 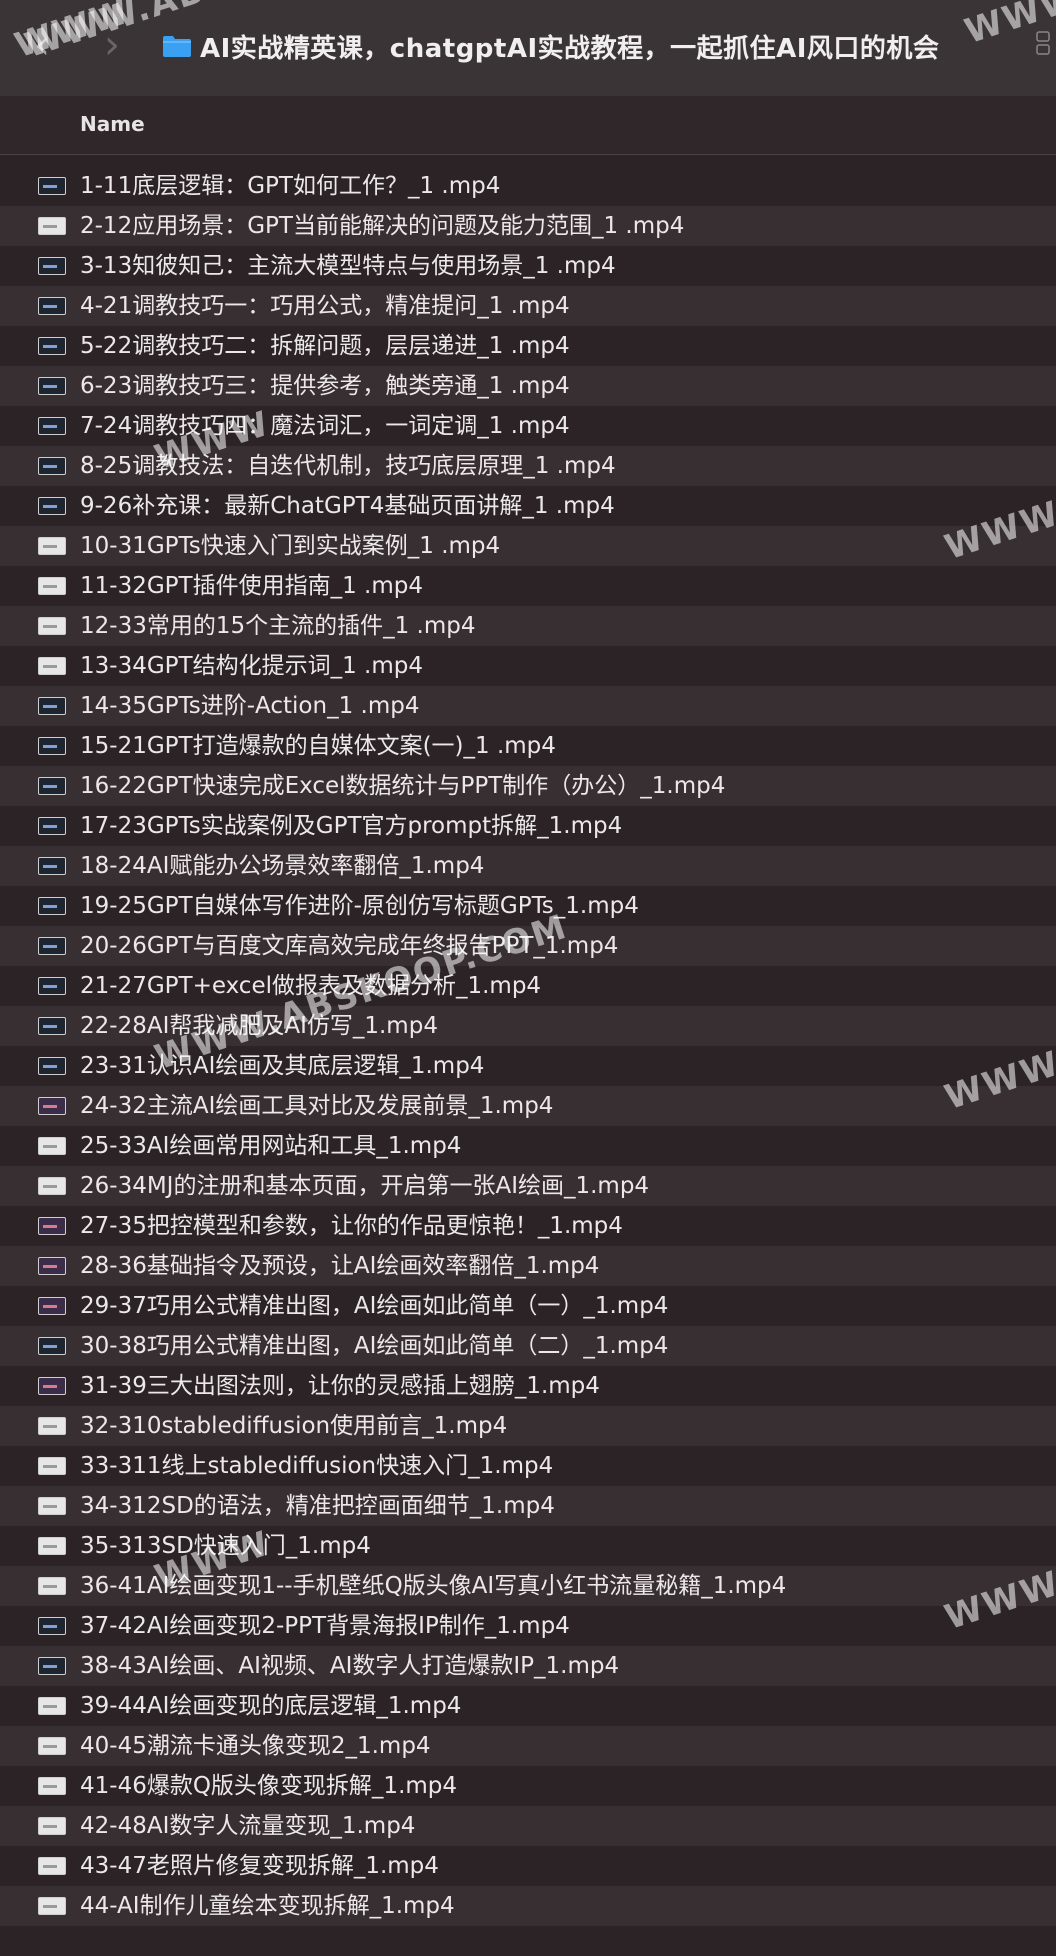 What do you see at coordinates (317, 1106) in the screenshot?
I see `file-name: 24-32主流AI绘画工具对比及发展前景_1.mp4` at bounding box center [317, 1106].